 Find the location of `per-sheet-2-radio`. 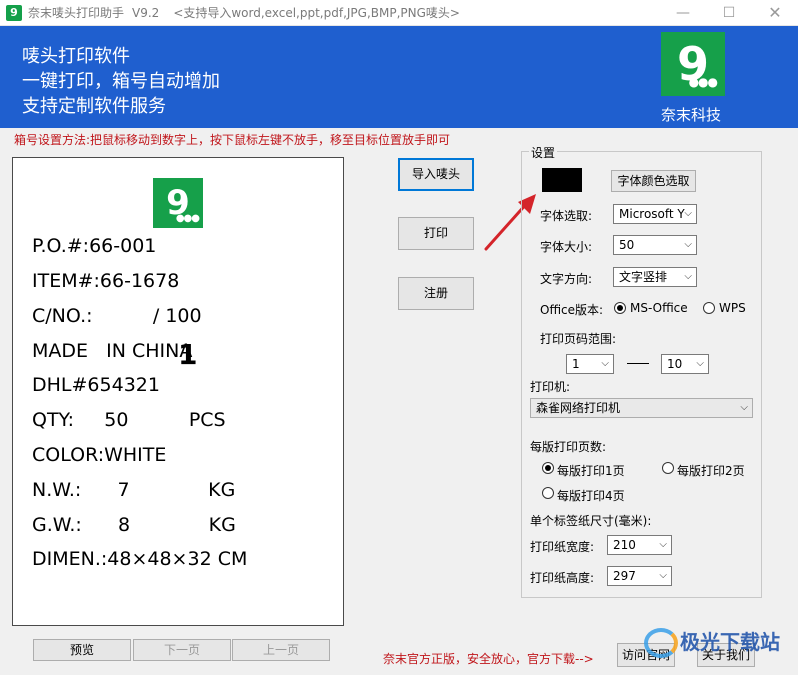

per-sheet-2-radio is located at coordinates (668, 468).